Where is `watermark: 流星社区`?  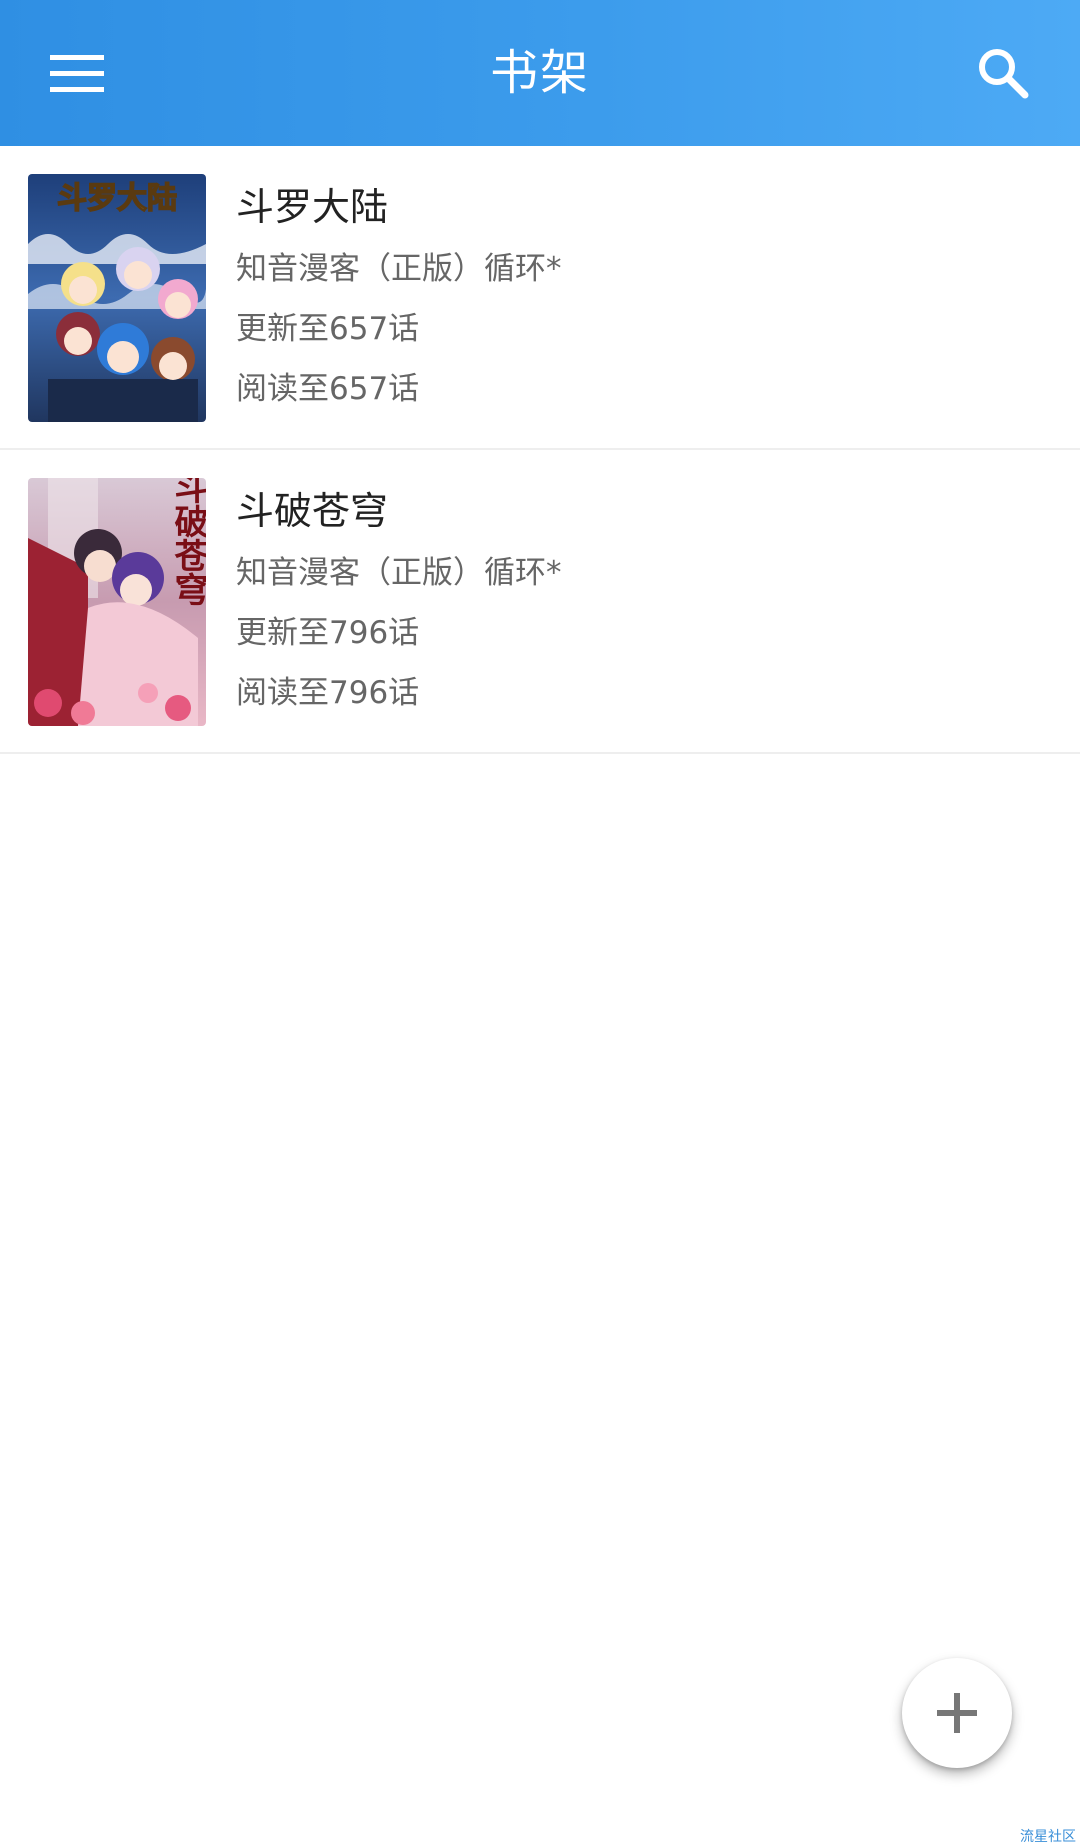
watermark: 流星社区 is located at coordinates (1048, 1837).